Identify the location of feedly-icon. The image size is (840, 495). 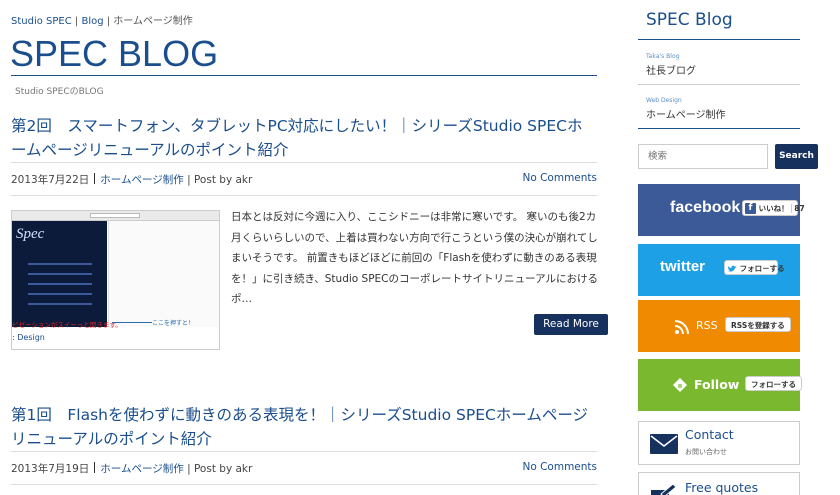
(680, 385).